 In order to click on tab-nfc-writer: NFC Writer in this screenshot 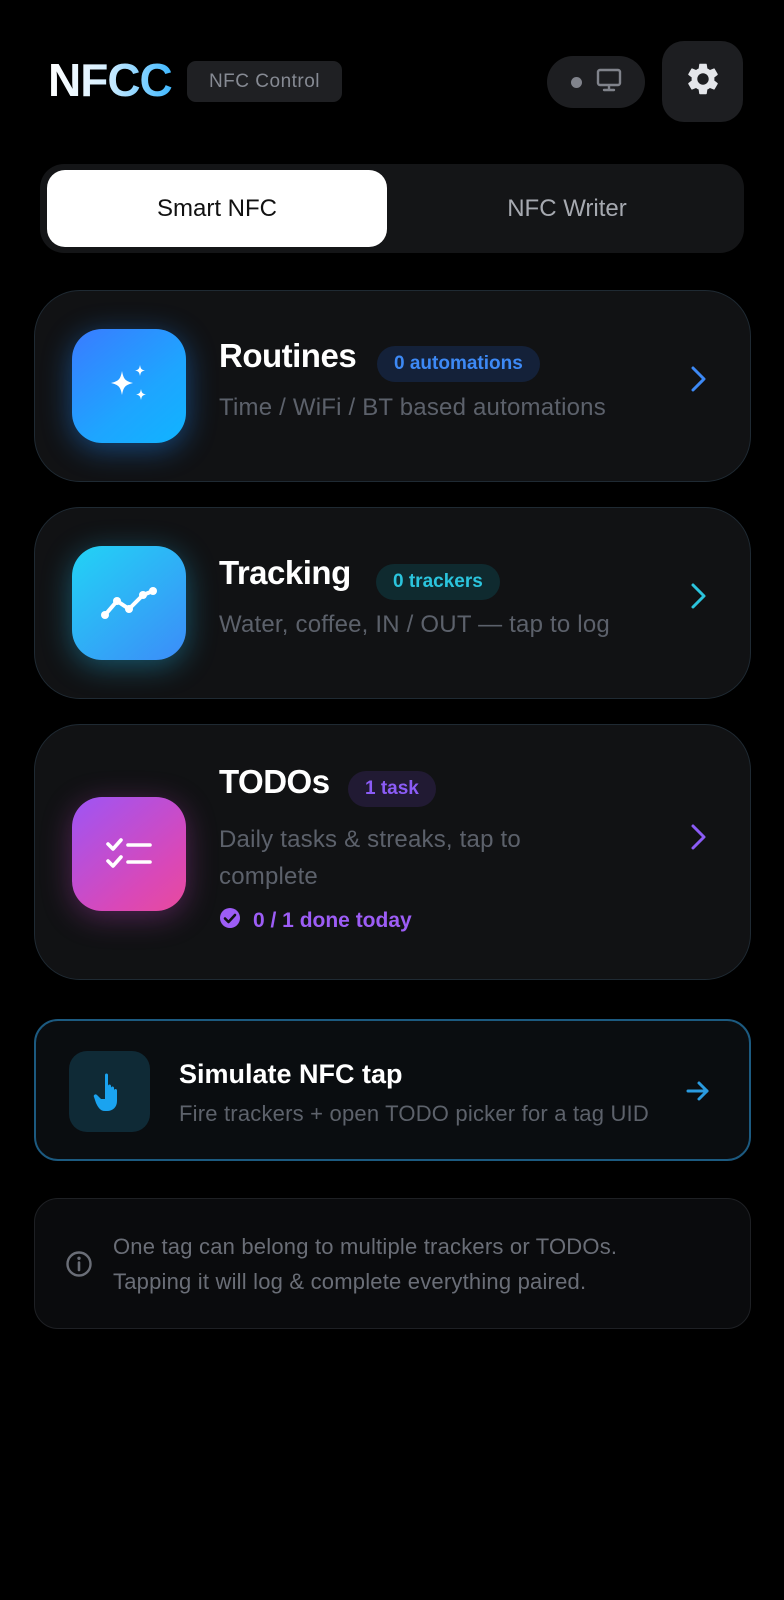, I will do `click(567, 208)`.